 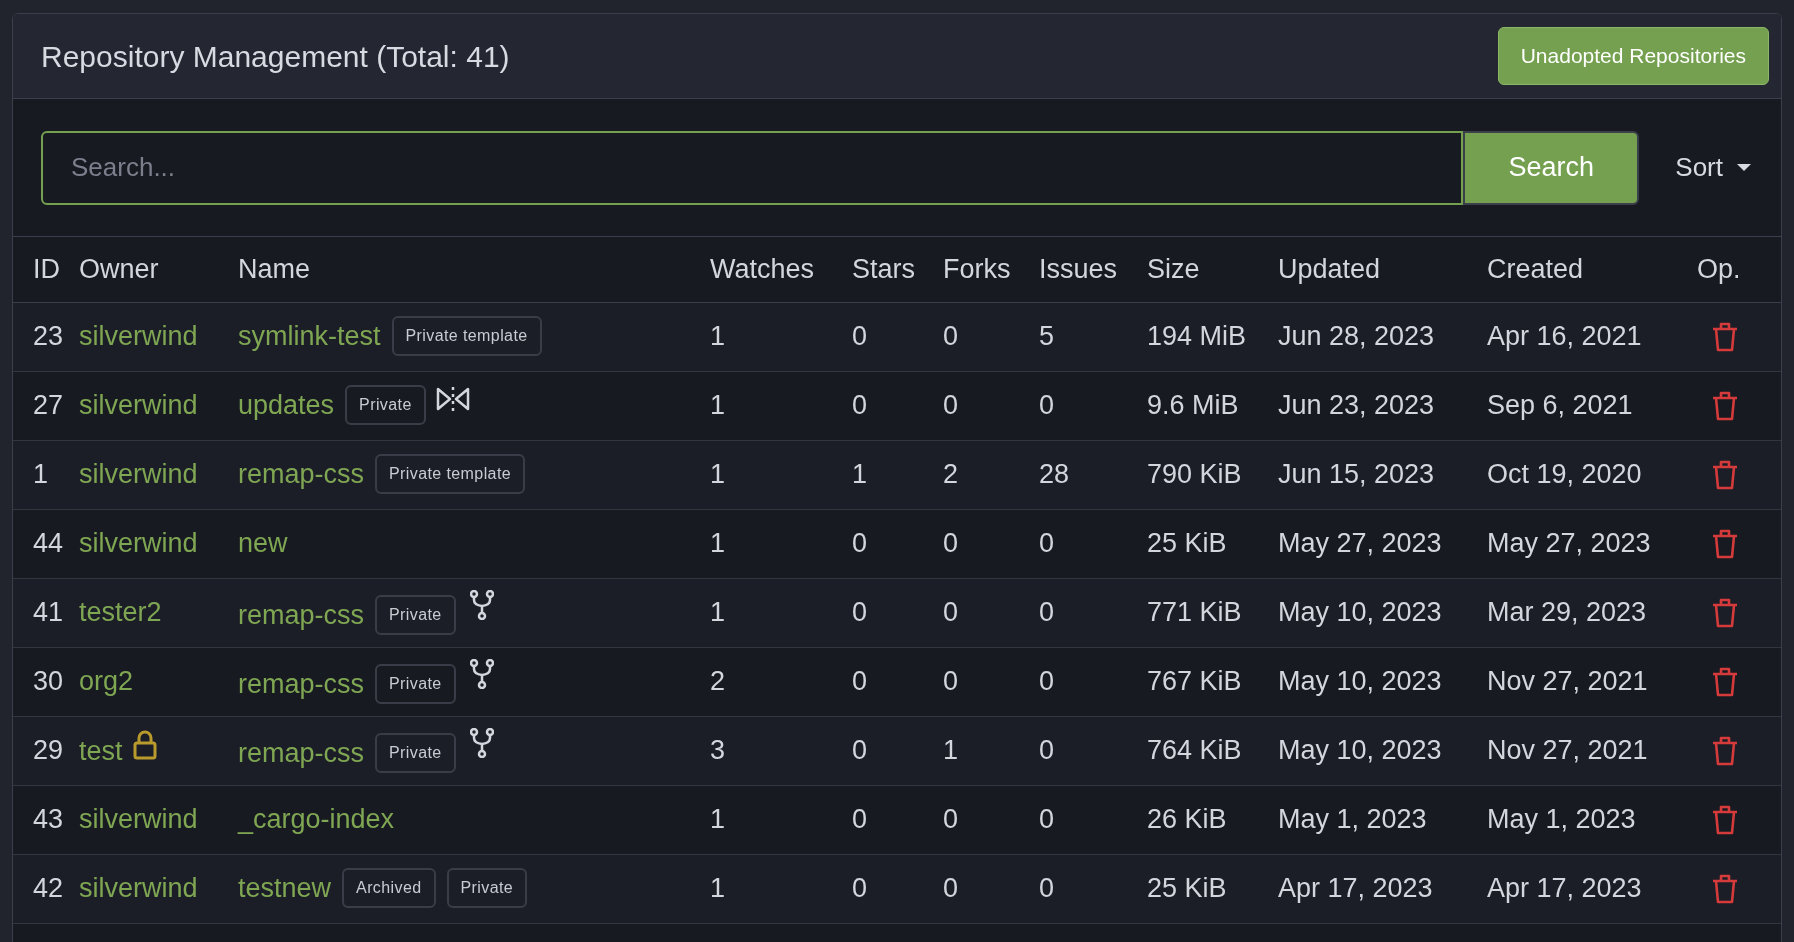 I want to click on repo-label: Archived, so click(x=389, y=888).